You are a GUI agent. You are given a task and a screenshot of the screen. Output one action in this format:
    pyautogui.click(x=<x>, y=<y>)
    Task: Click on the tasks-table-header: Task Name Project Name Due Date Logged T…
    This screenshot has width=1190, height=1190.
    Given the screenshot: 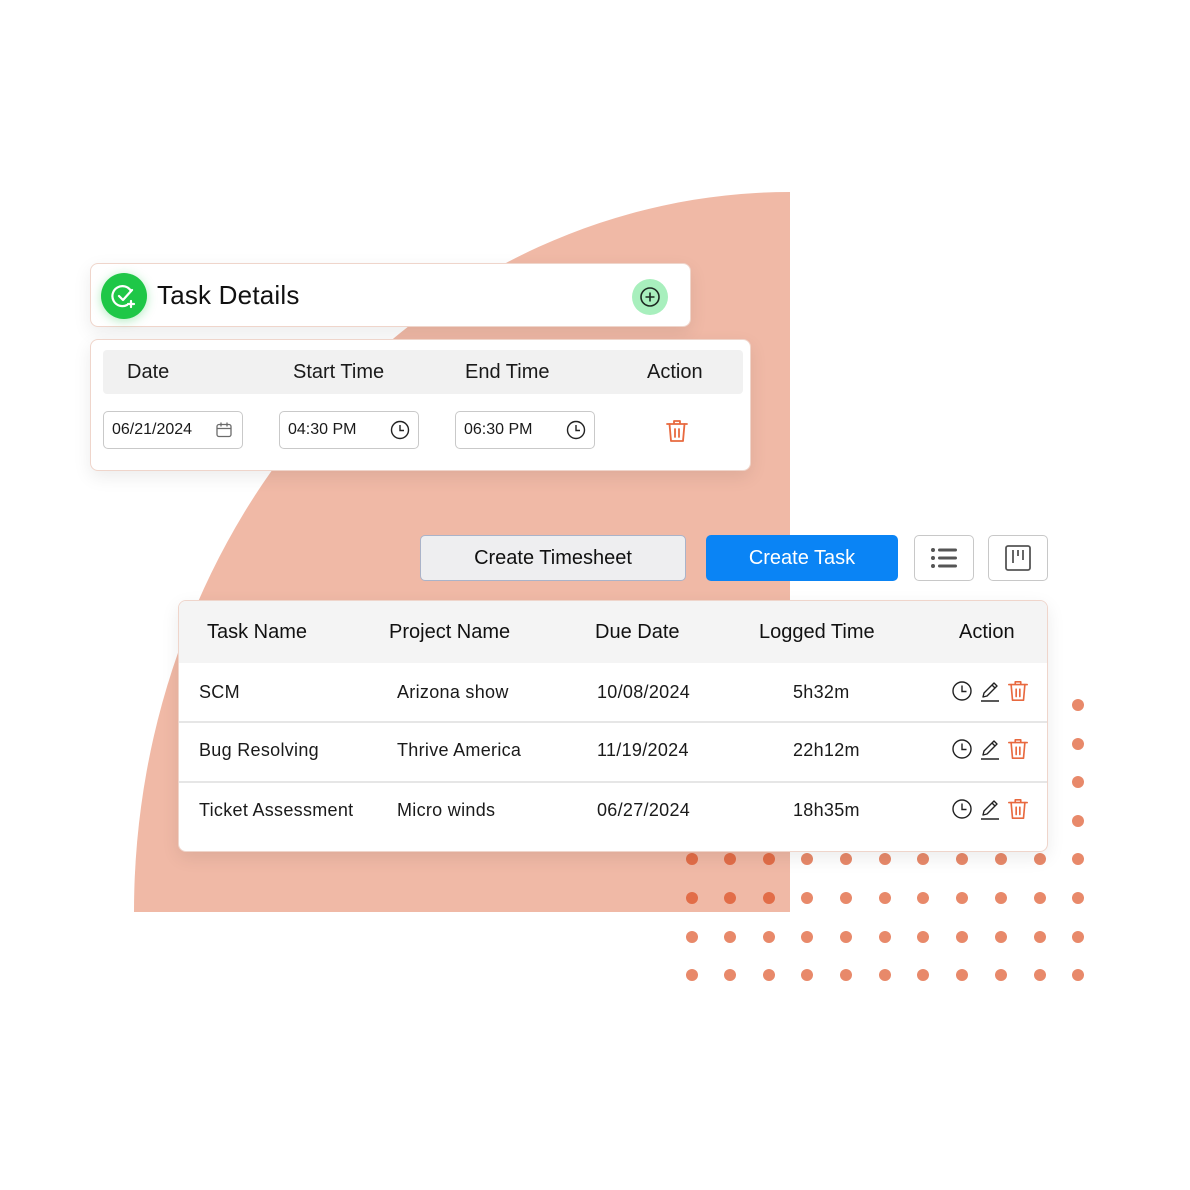 What is the action you would take?
    pyautogui.click(x=613, y=632)
    